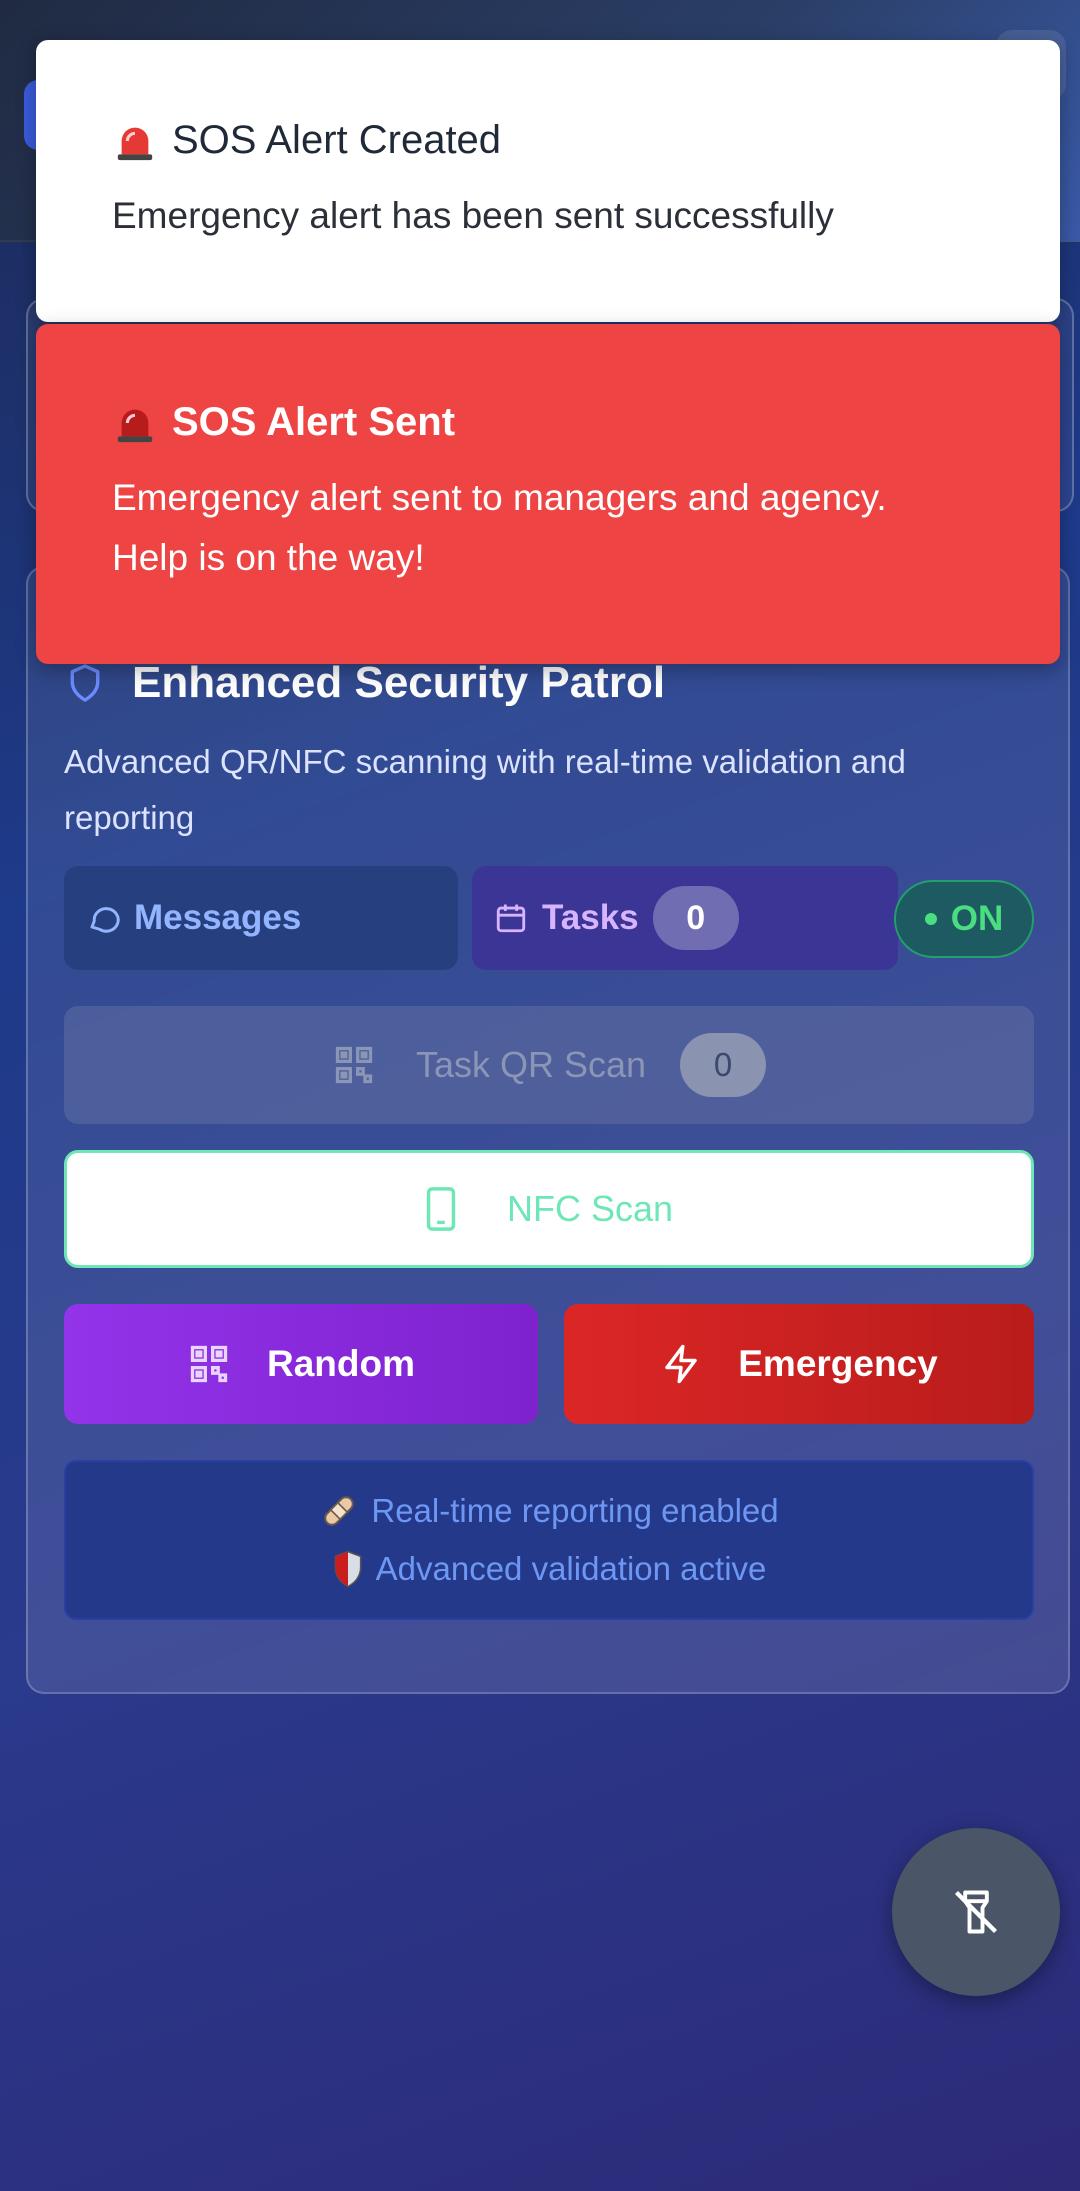 This screenshot has width=1080, height=2191. What do you see at coordinates (838, 1363) in the screenshot?
I see `emergency-label: Emergency` at bounding box center [838, 1363].